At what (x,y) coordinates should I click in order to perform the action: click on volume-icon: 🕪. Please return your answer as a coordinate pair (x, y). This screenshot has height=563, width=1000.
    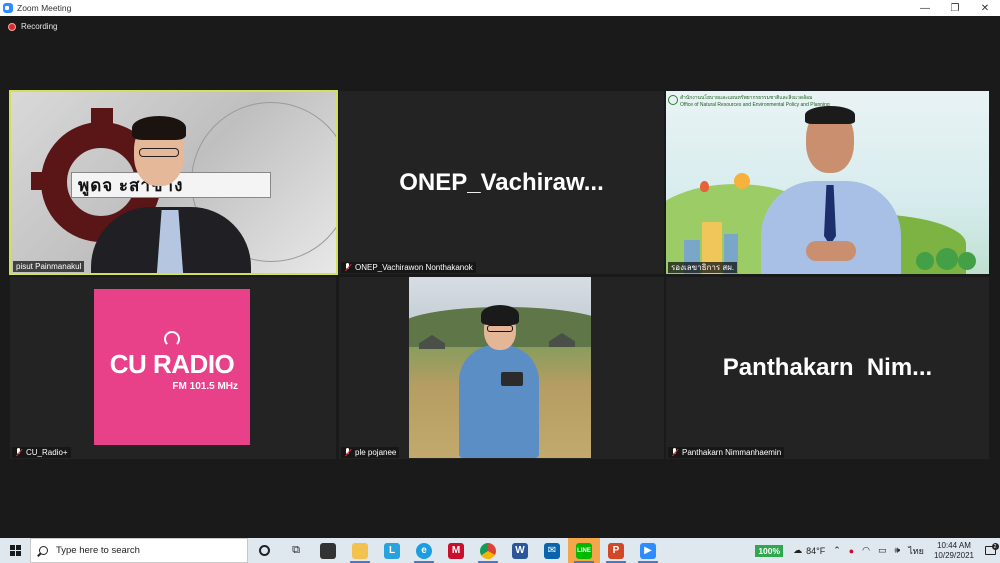
    Looking at the image, I should click on (898, 550).